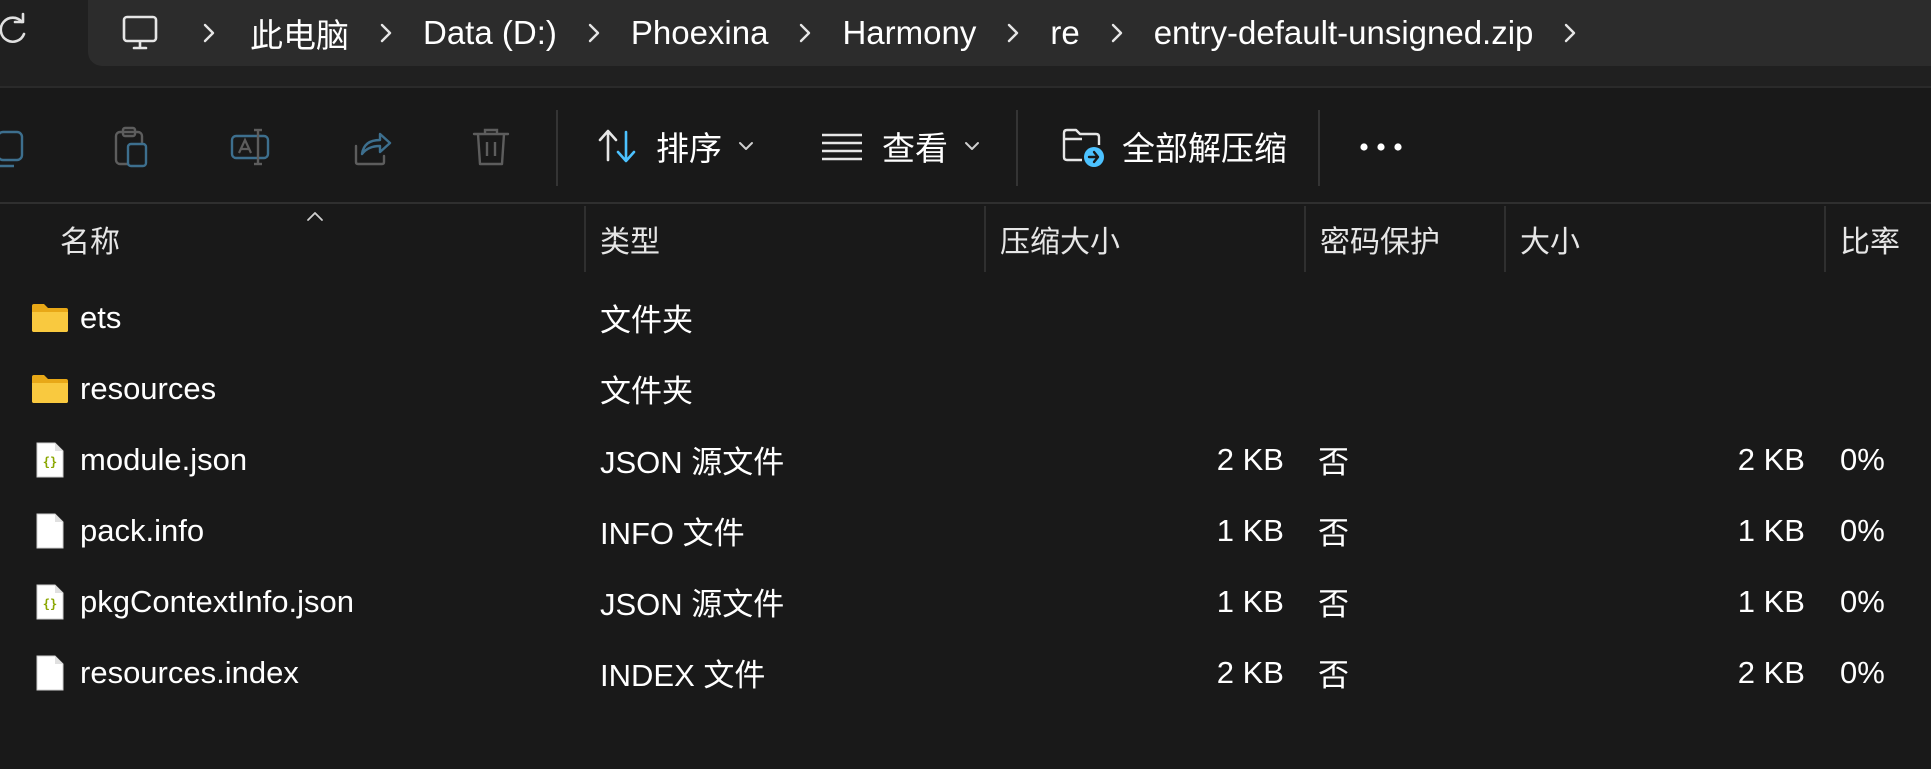  I want to click on column-header-compressed-size: 压缩大小, so click(1145, 239).